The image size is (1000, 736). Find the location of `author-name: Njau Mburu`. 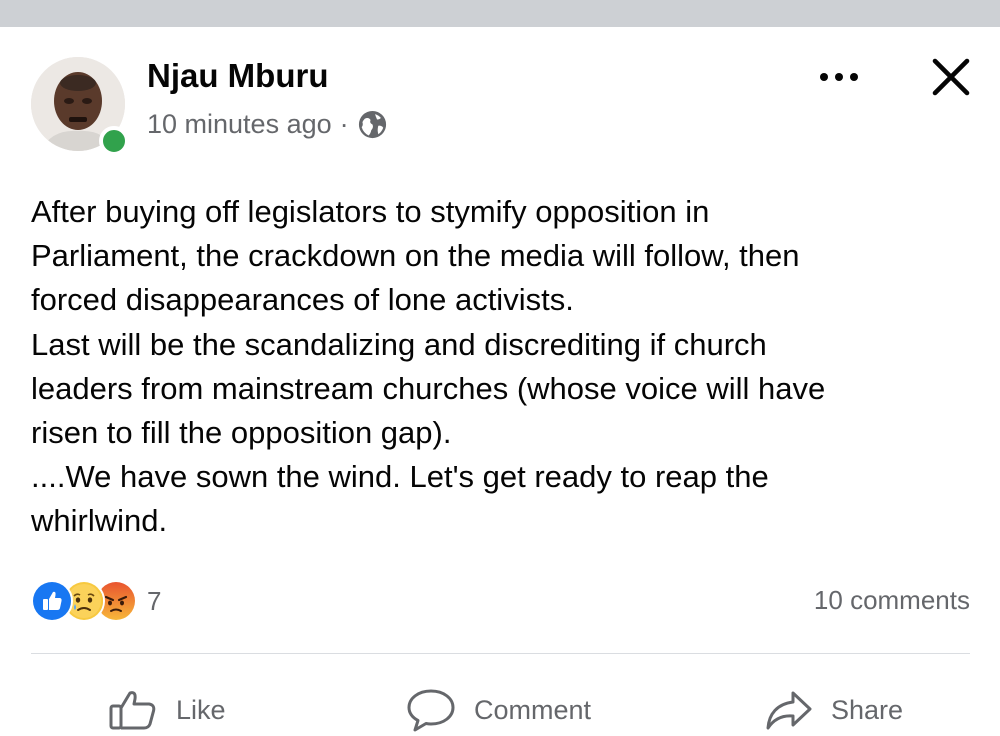

author-name: Njau Mburu is located at coordinates (237, 76).